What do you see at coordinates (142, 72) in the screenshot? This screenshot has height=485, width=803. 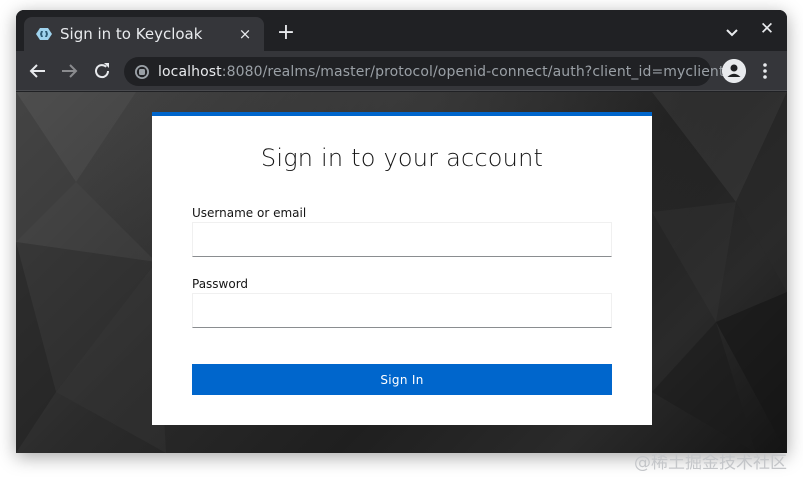 I see `site-info-icon` at bounding box center [142, 72].